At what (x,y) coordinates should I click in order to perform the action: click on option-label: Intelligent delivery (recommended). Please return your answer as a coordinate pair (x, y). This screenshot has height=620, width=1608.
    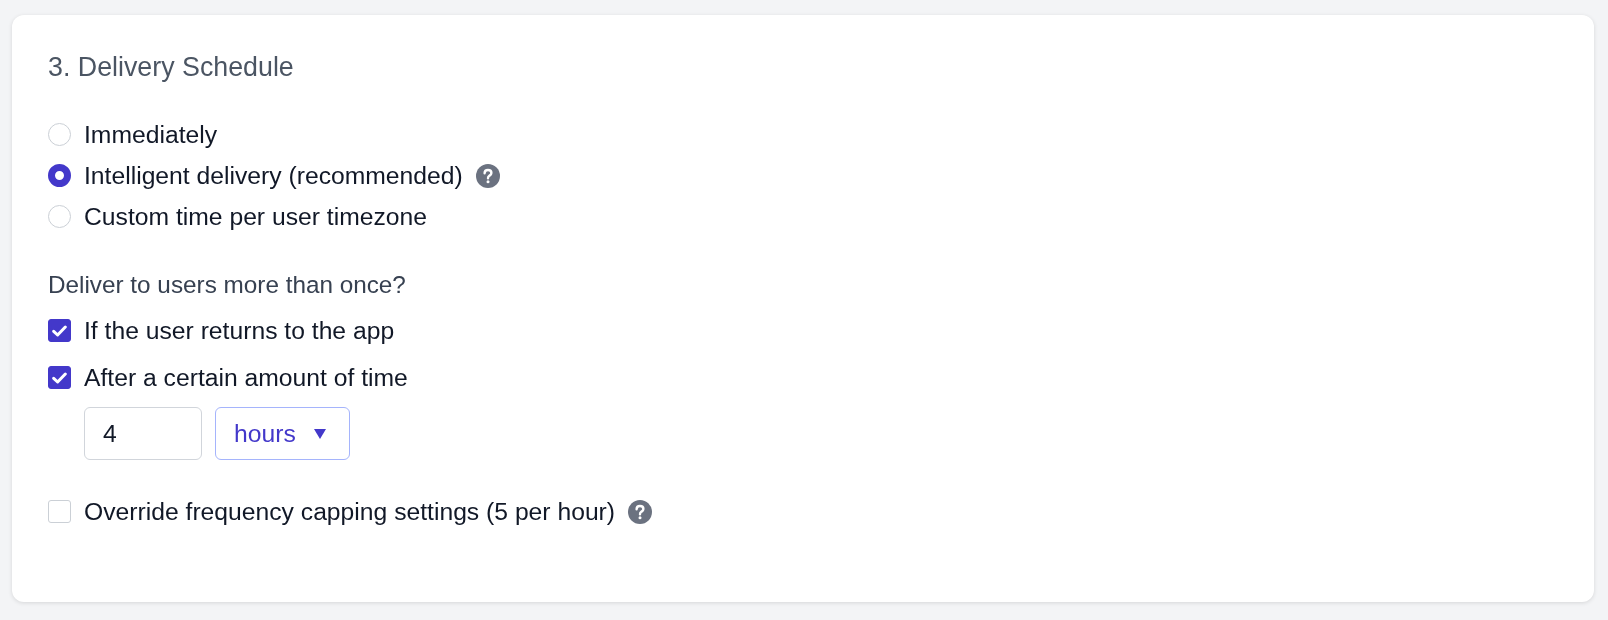
    Looking at the image, I should click on (273, 175).